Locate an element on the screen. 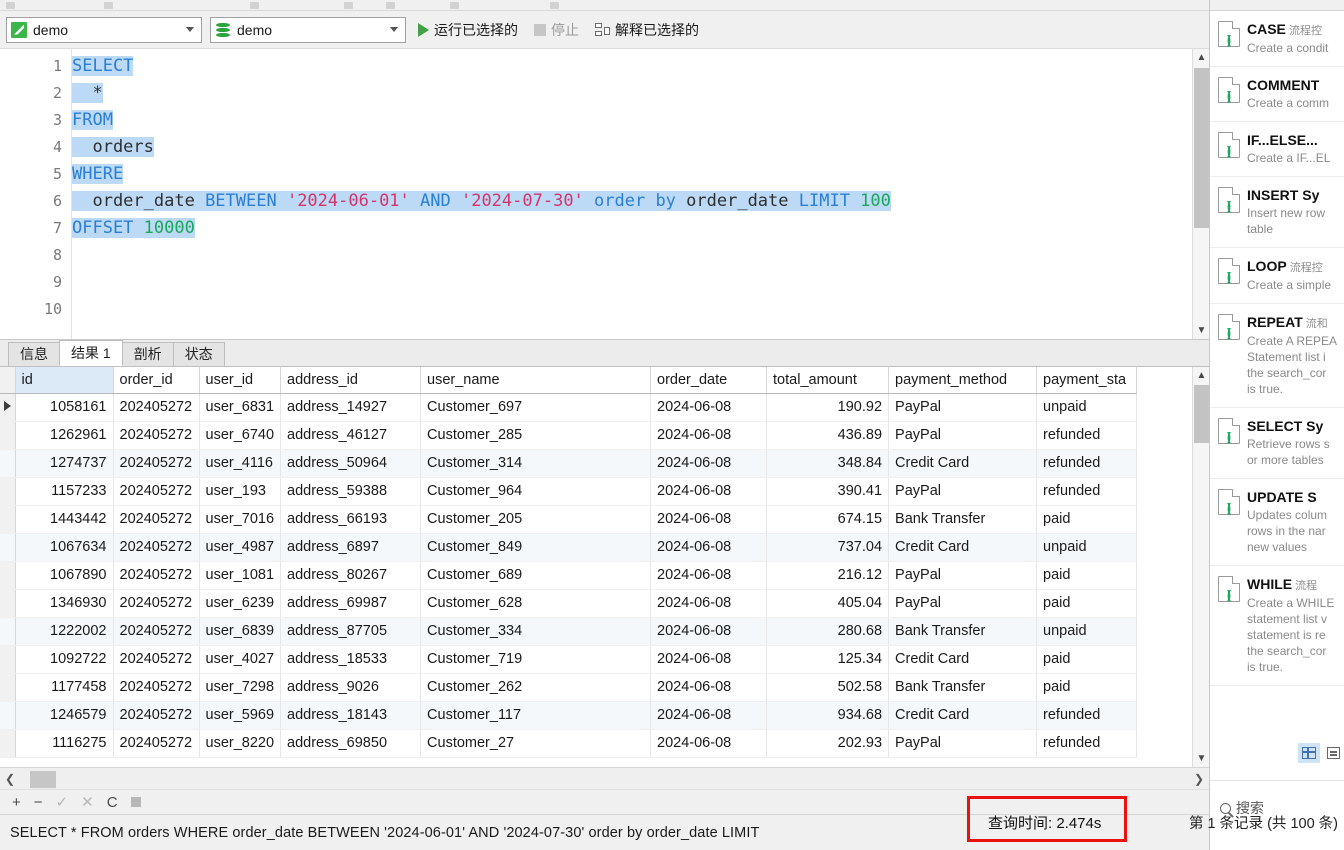 The width and height of the screenshot is (1344, 850). table-cell: 1262961 is located at coordinates (64, 435).